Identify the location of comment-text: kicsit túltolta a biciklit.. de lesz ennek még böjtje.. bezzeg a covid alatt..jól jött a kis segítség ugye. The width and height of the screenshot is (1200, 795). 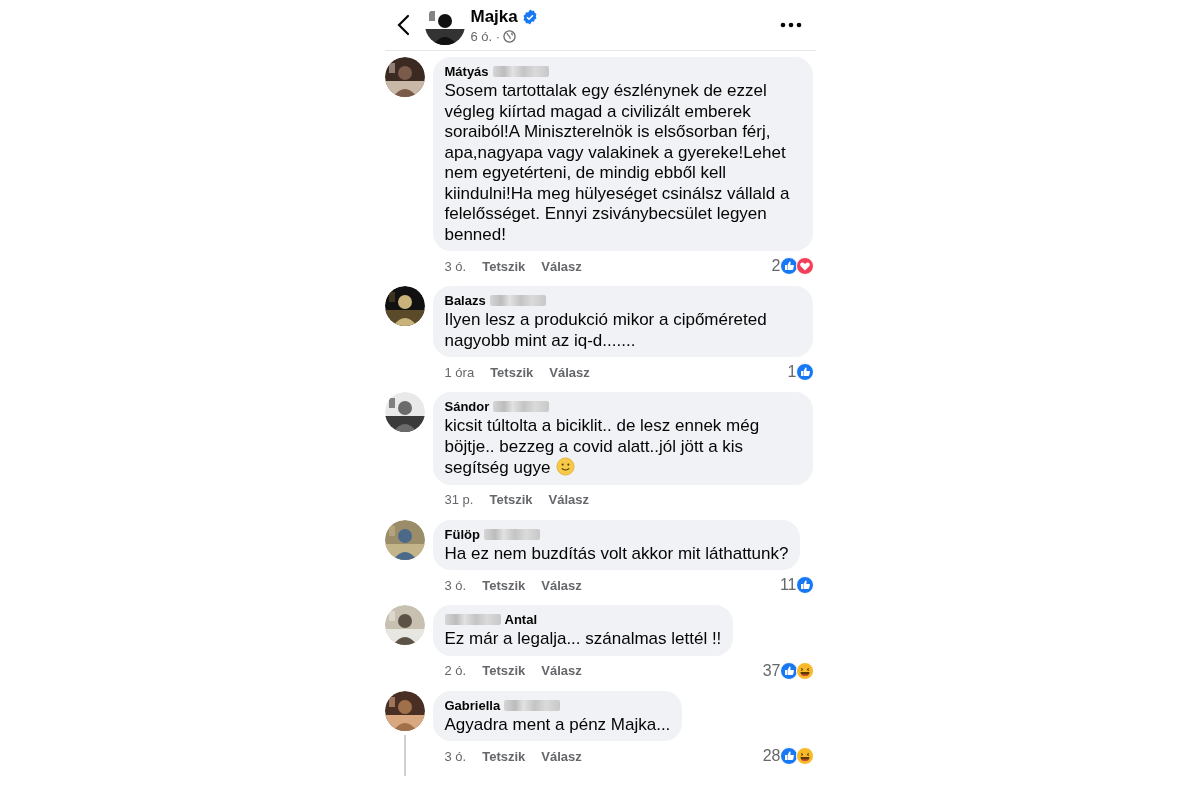
(602, 446).